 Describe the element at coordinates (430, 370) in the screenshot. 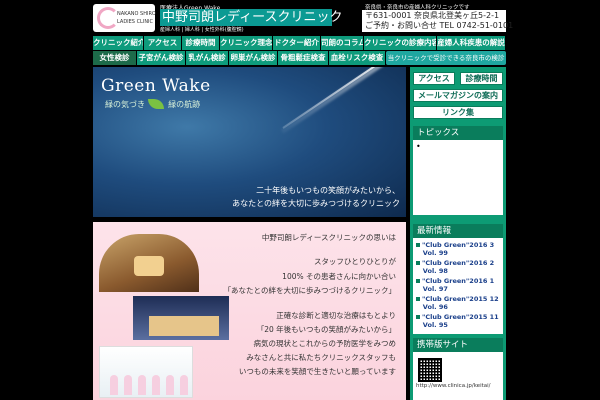

I see `qr-code-icon` at that location.